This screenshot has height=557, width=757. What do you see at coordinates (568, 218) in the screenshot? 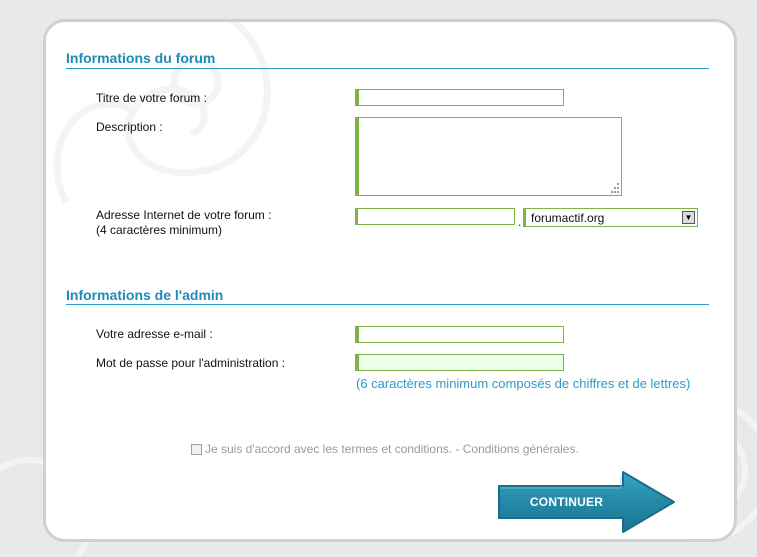
I see `domain-select-value: forumactif.org` at bounding box center [568, 218].